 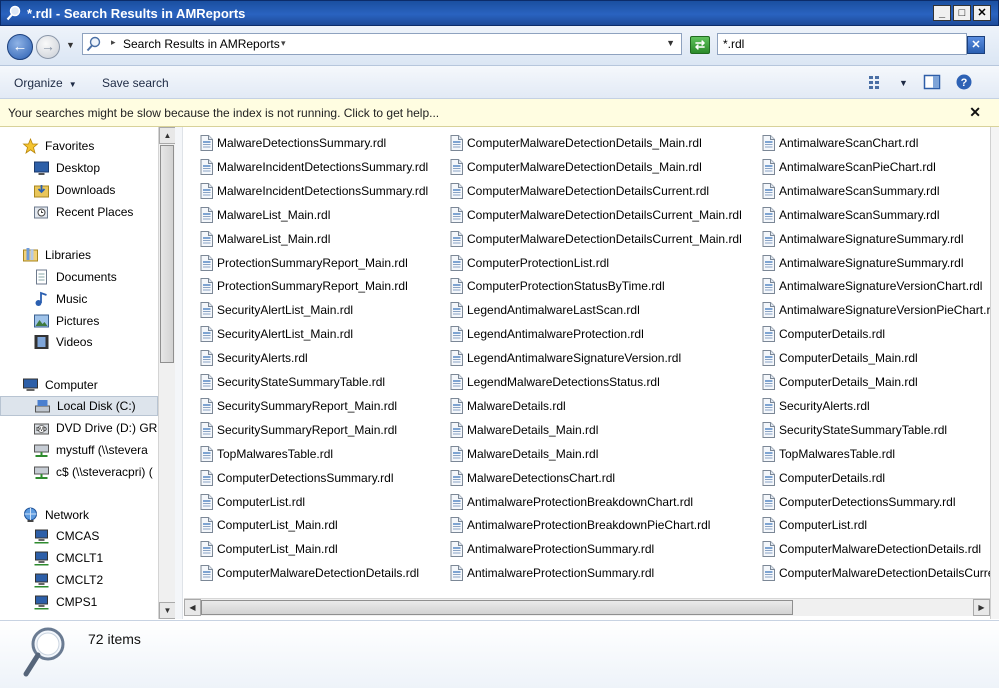 What do you see at coordinates (876, 310) in the screenshot?
I see `file-item: AntimalwareSignatureVersionPieChart.rdl` at bounding box center [876, 310].